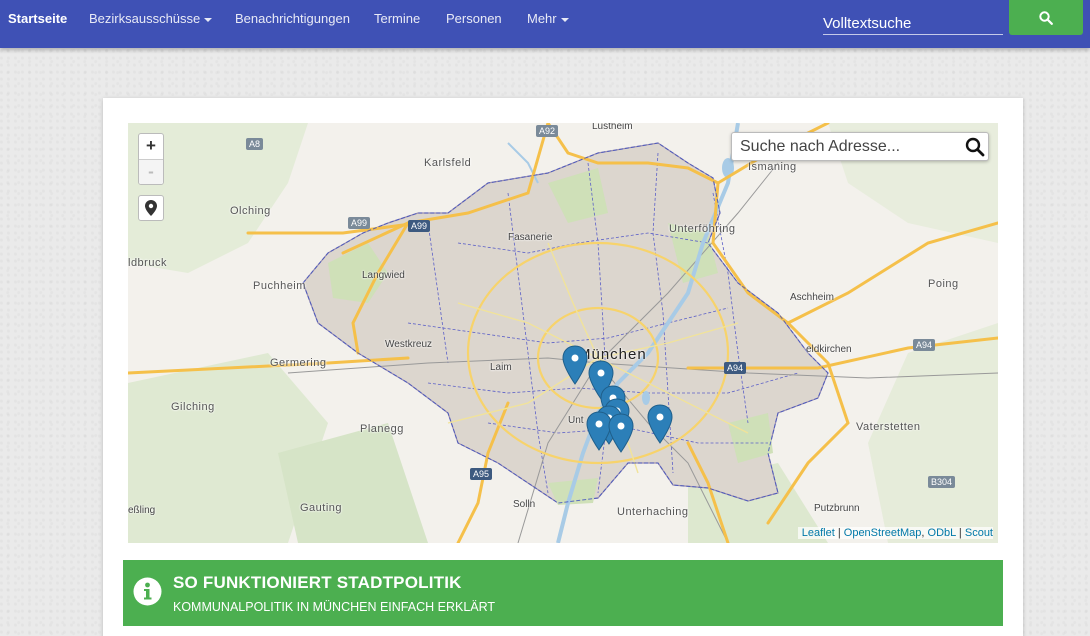 The width and height of the screenshot is (1090, 636). What do you see at coordinates (542, 18) in the screenshot?
I see `nav-item-label: Mehr` at bounding box center [542, 18].